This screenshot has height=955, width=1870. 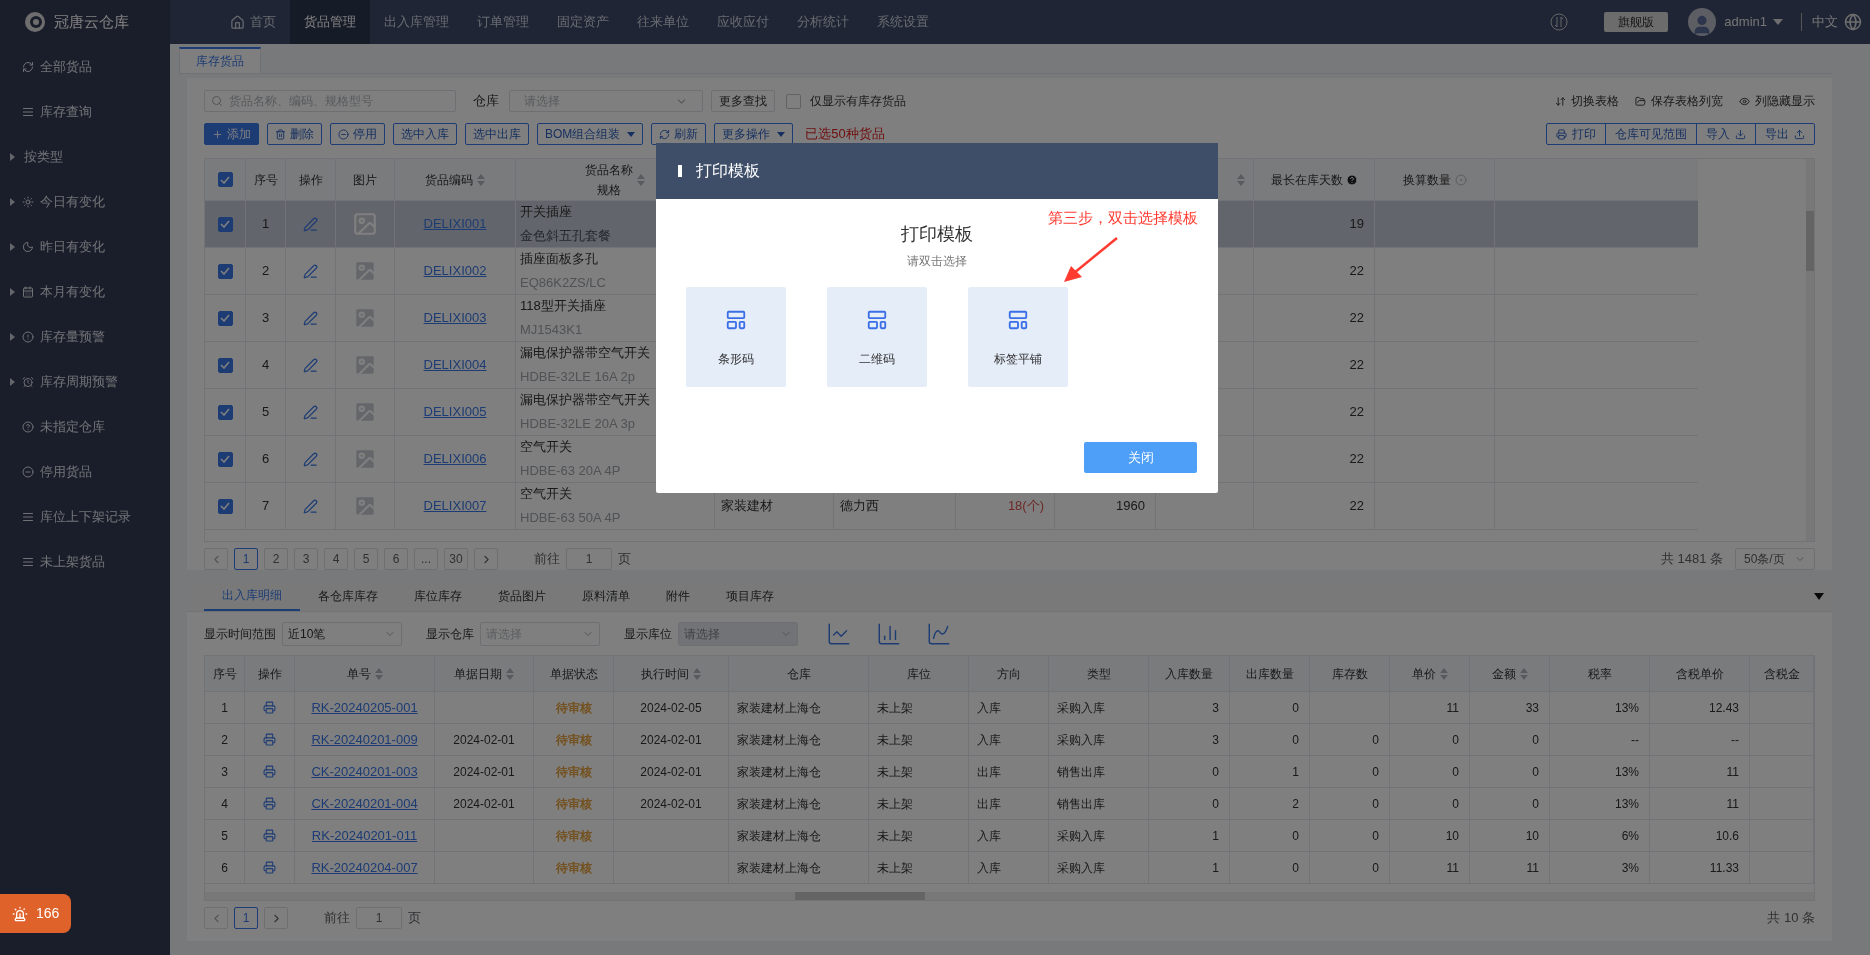 I want to click on table-cell-text: 1, so click(x=1215, y=836).